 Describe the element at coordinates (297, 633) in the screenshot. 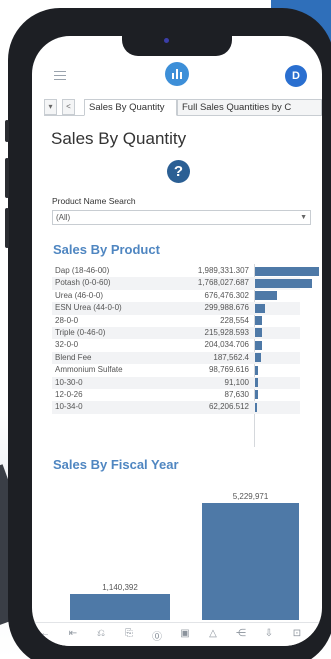

I see `download-icon: ⊡` at that location.